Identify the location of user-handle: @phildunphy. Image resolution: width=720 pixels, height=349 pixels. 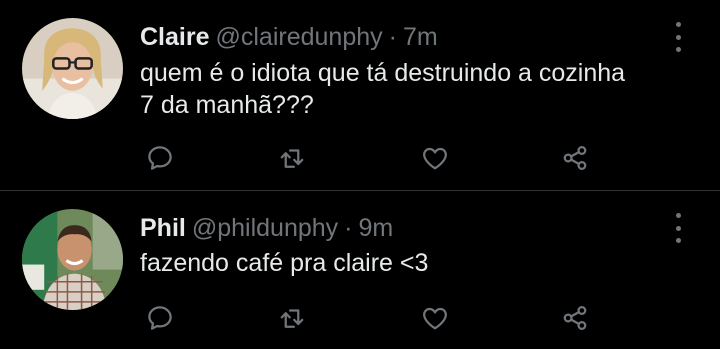
(265, 228).